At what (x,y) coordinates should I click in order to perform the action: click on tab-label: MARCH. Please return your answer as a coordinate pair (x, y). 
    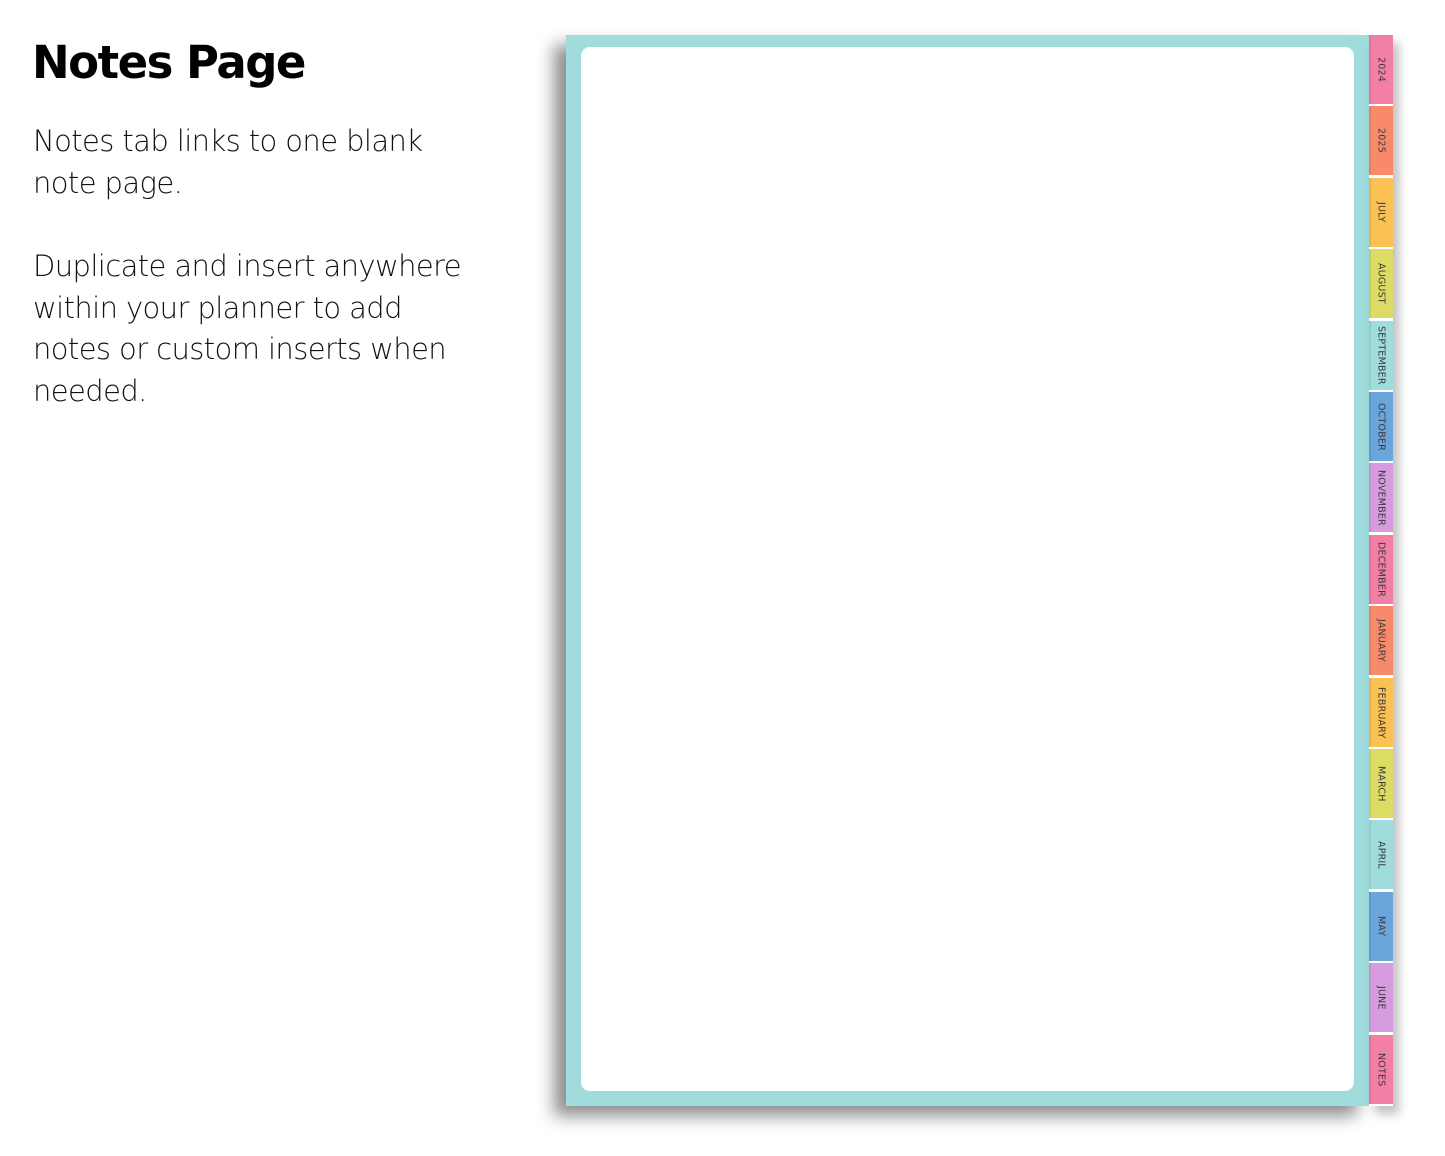
    Looking at the image, I should click on (1381, 783).